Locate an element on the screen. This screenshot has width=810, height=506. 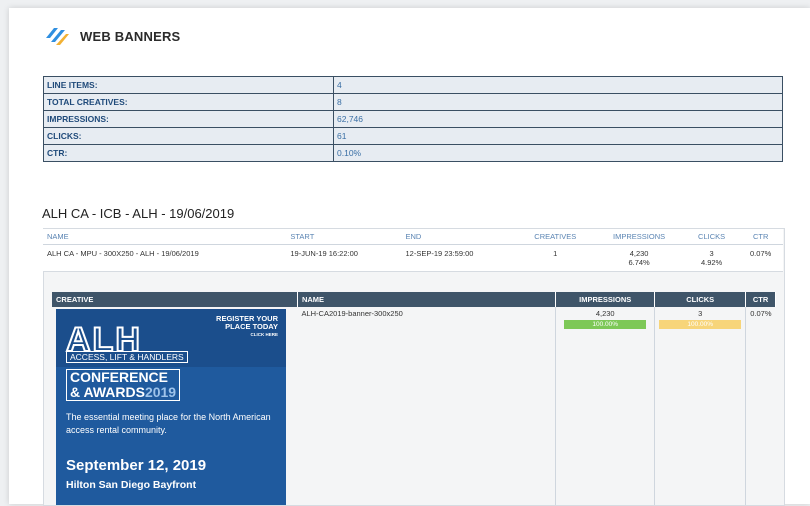
conference-text: CONFERENCE is located at coordinates (119, 377).